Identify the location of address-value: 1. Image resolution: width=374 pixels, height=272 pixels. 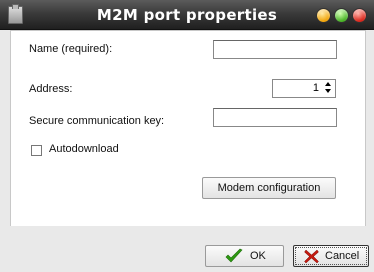
(316, 88).